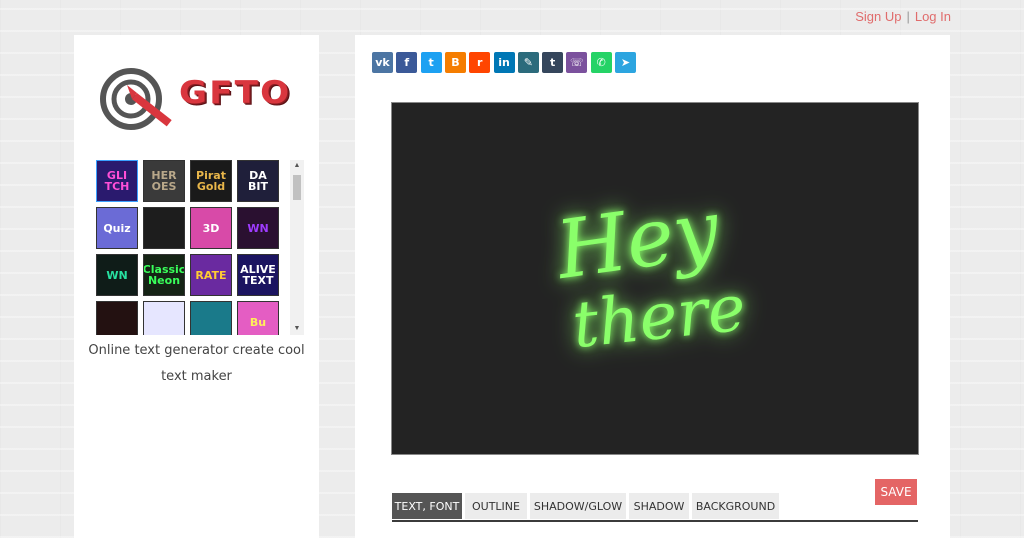 The image size is (1024, 538). What do you see at coordinates (258, 318) in the screenshot?
I see `effect-thumbnail: Bu` at bounding box center [258, 318].